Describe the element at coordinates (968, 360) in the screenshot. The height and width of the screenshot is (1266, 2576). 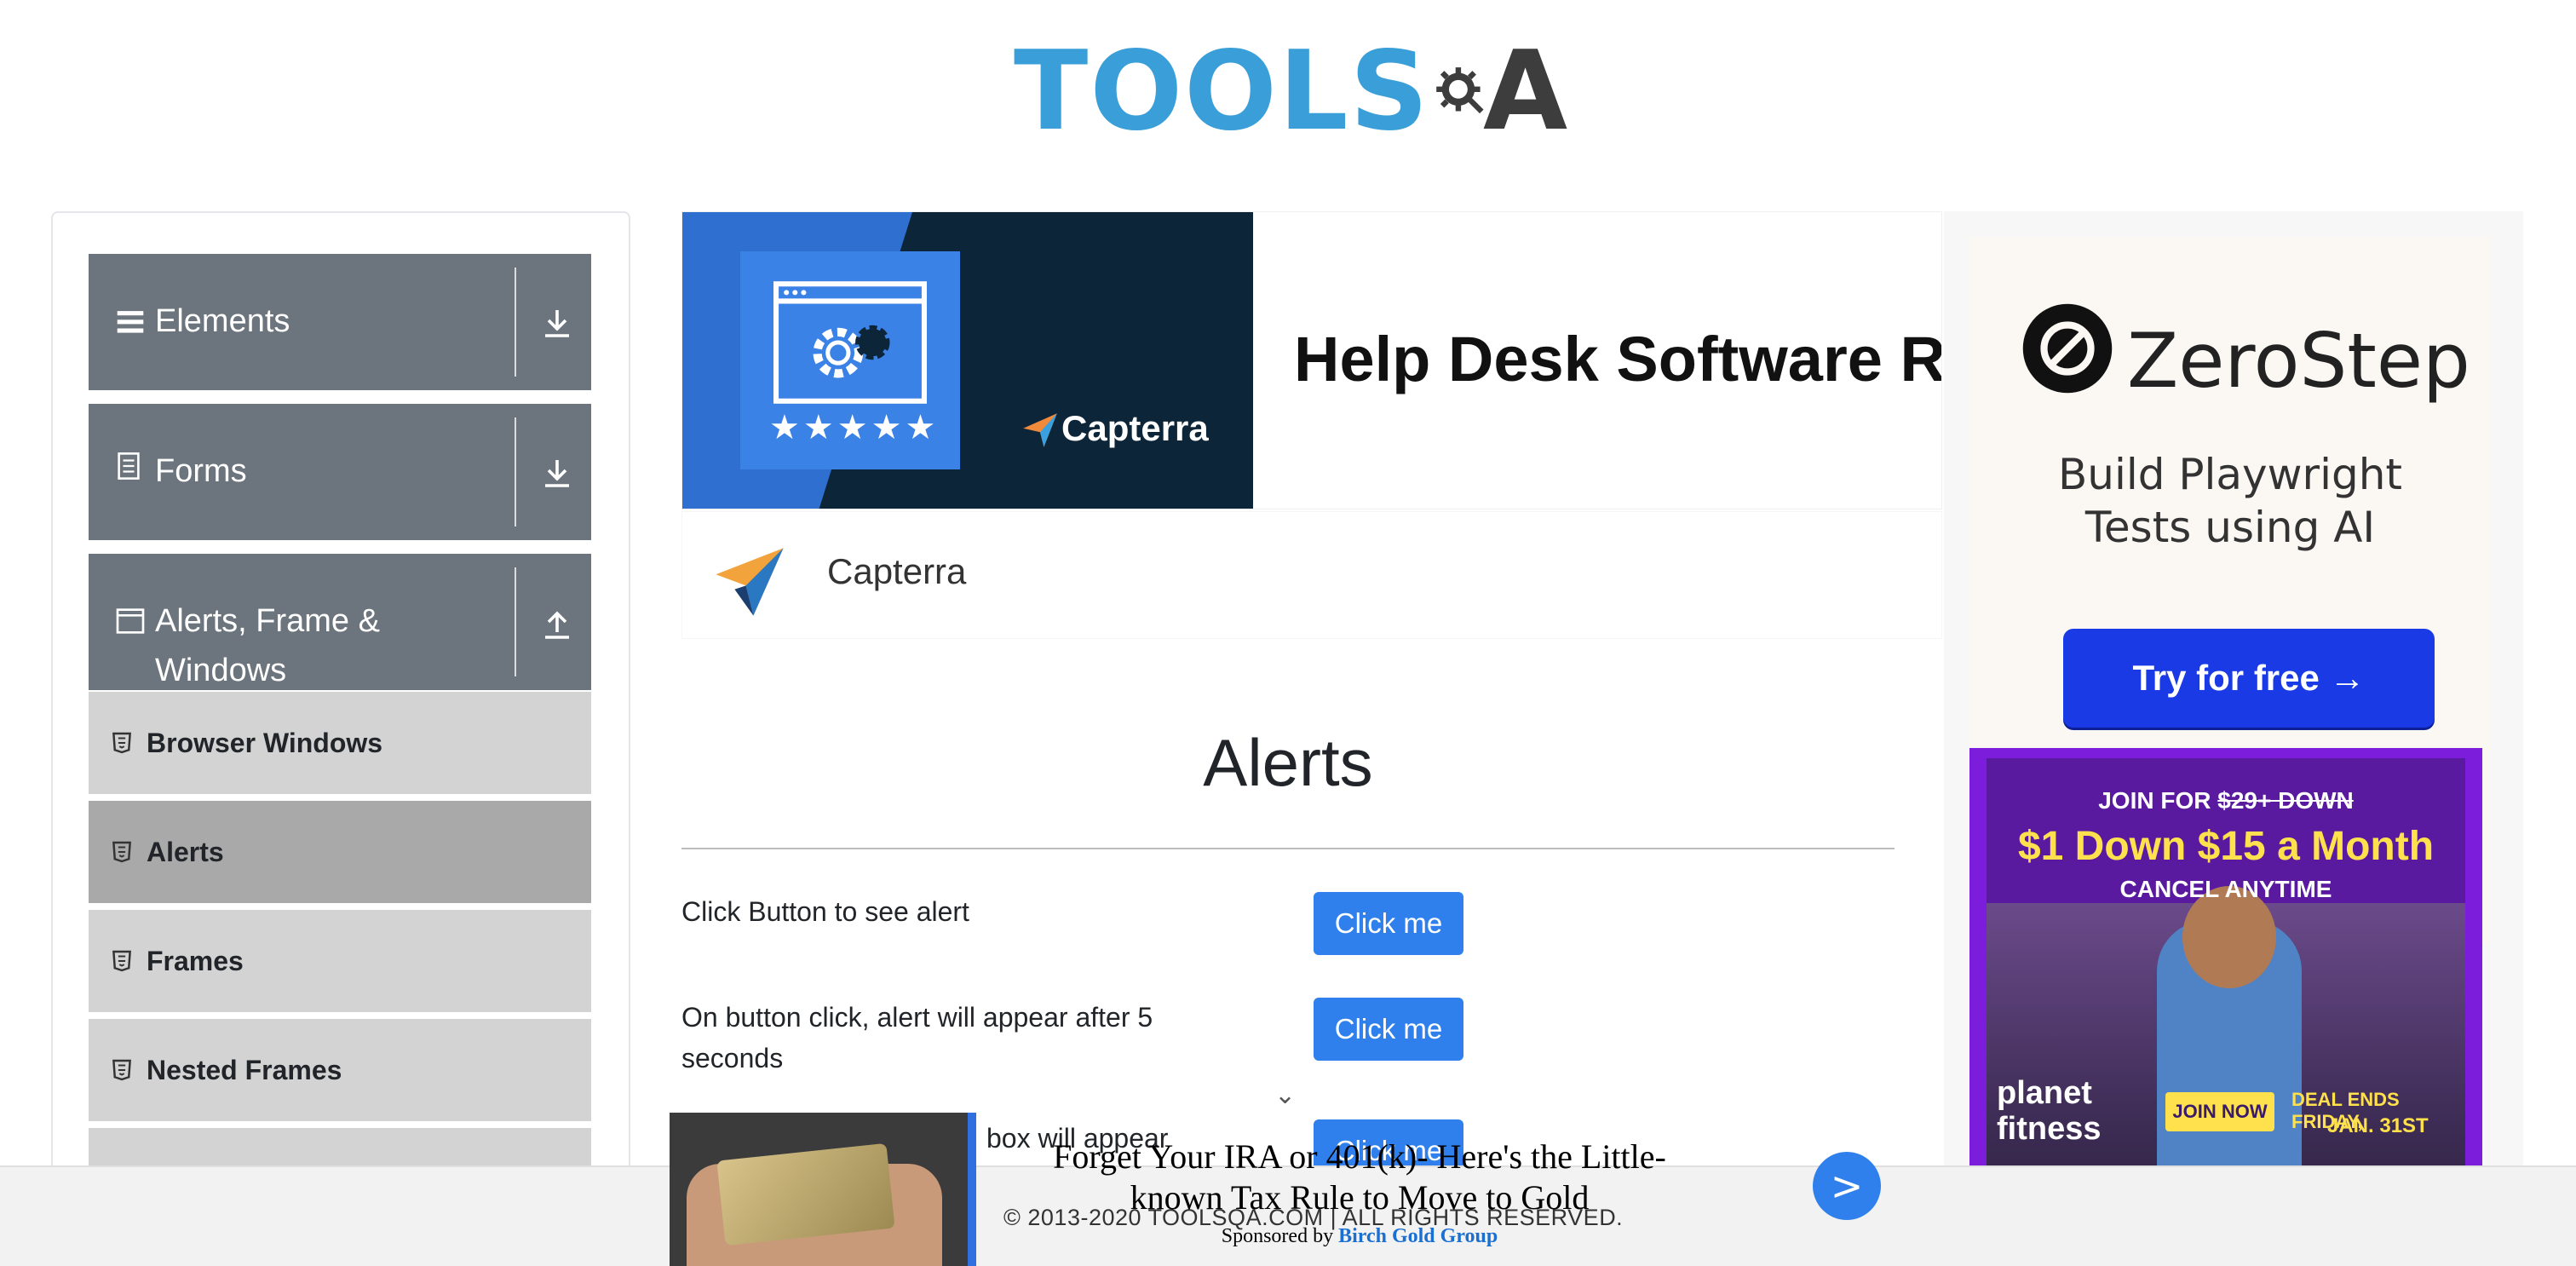
I see `banner-ad-image: ★★★★★ Capterra` at that location.